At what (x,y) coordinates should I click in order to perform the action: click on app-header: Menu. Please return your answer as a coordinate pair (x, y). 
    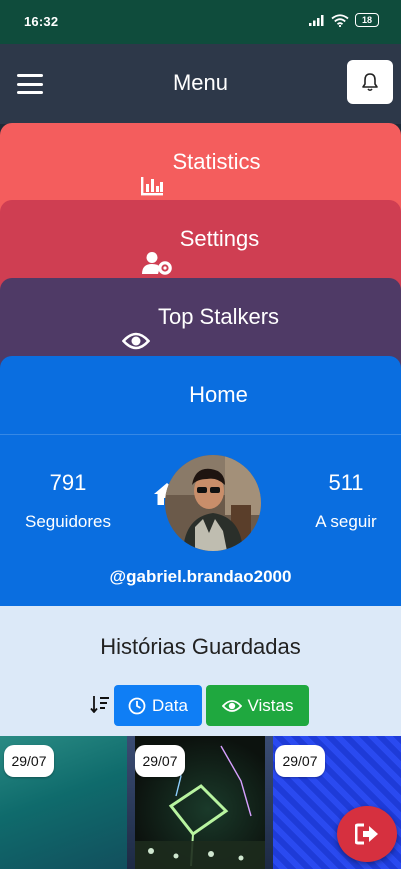
    Looking at the image, I should click on (200, 84).